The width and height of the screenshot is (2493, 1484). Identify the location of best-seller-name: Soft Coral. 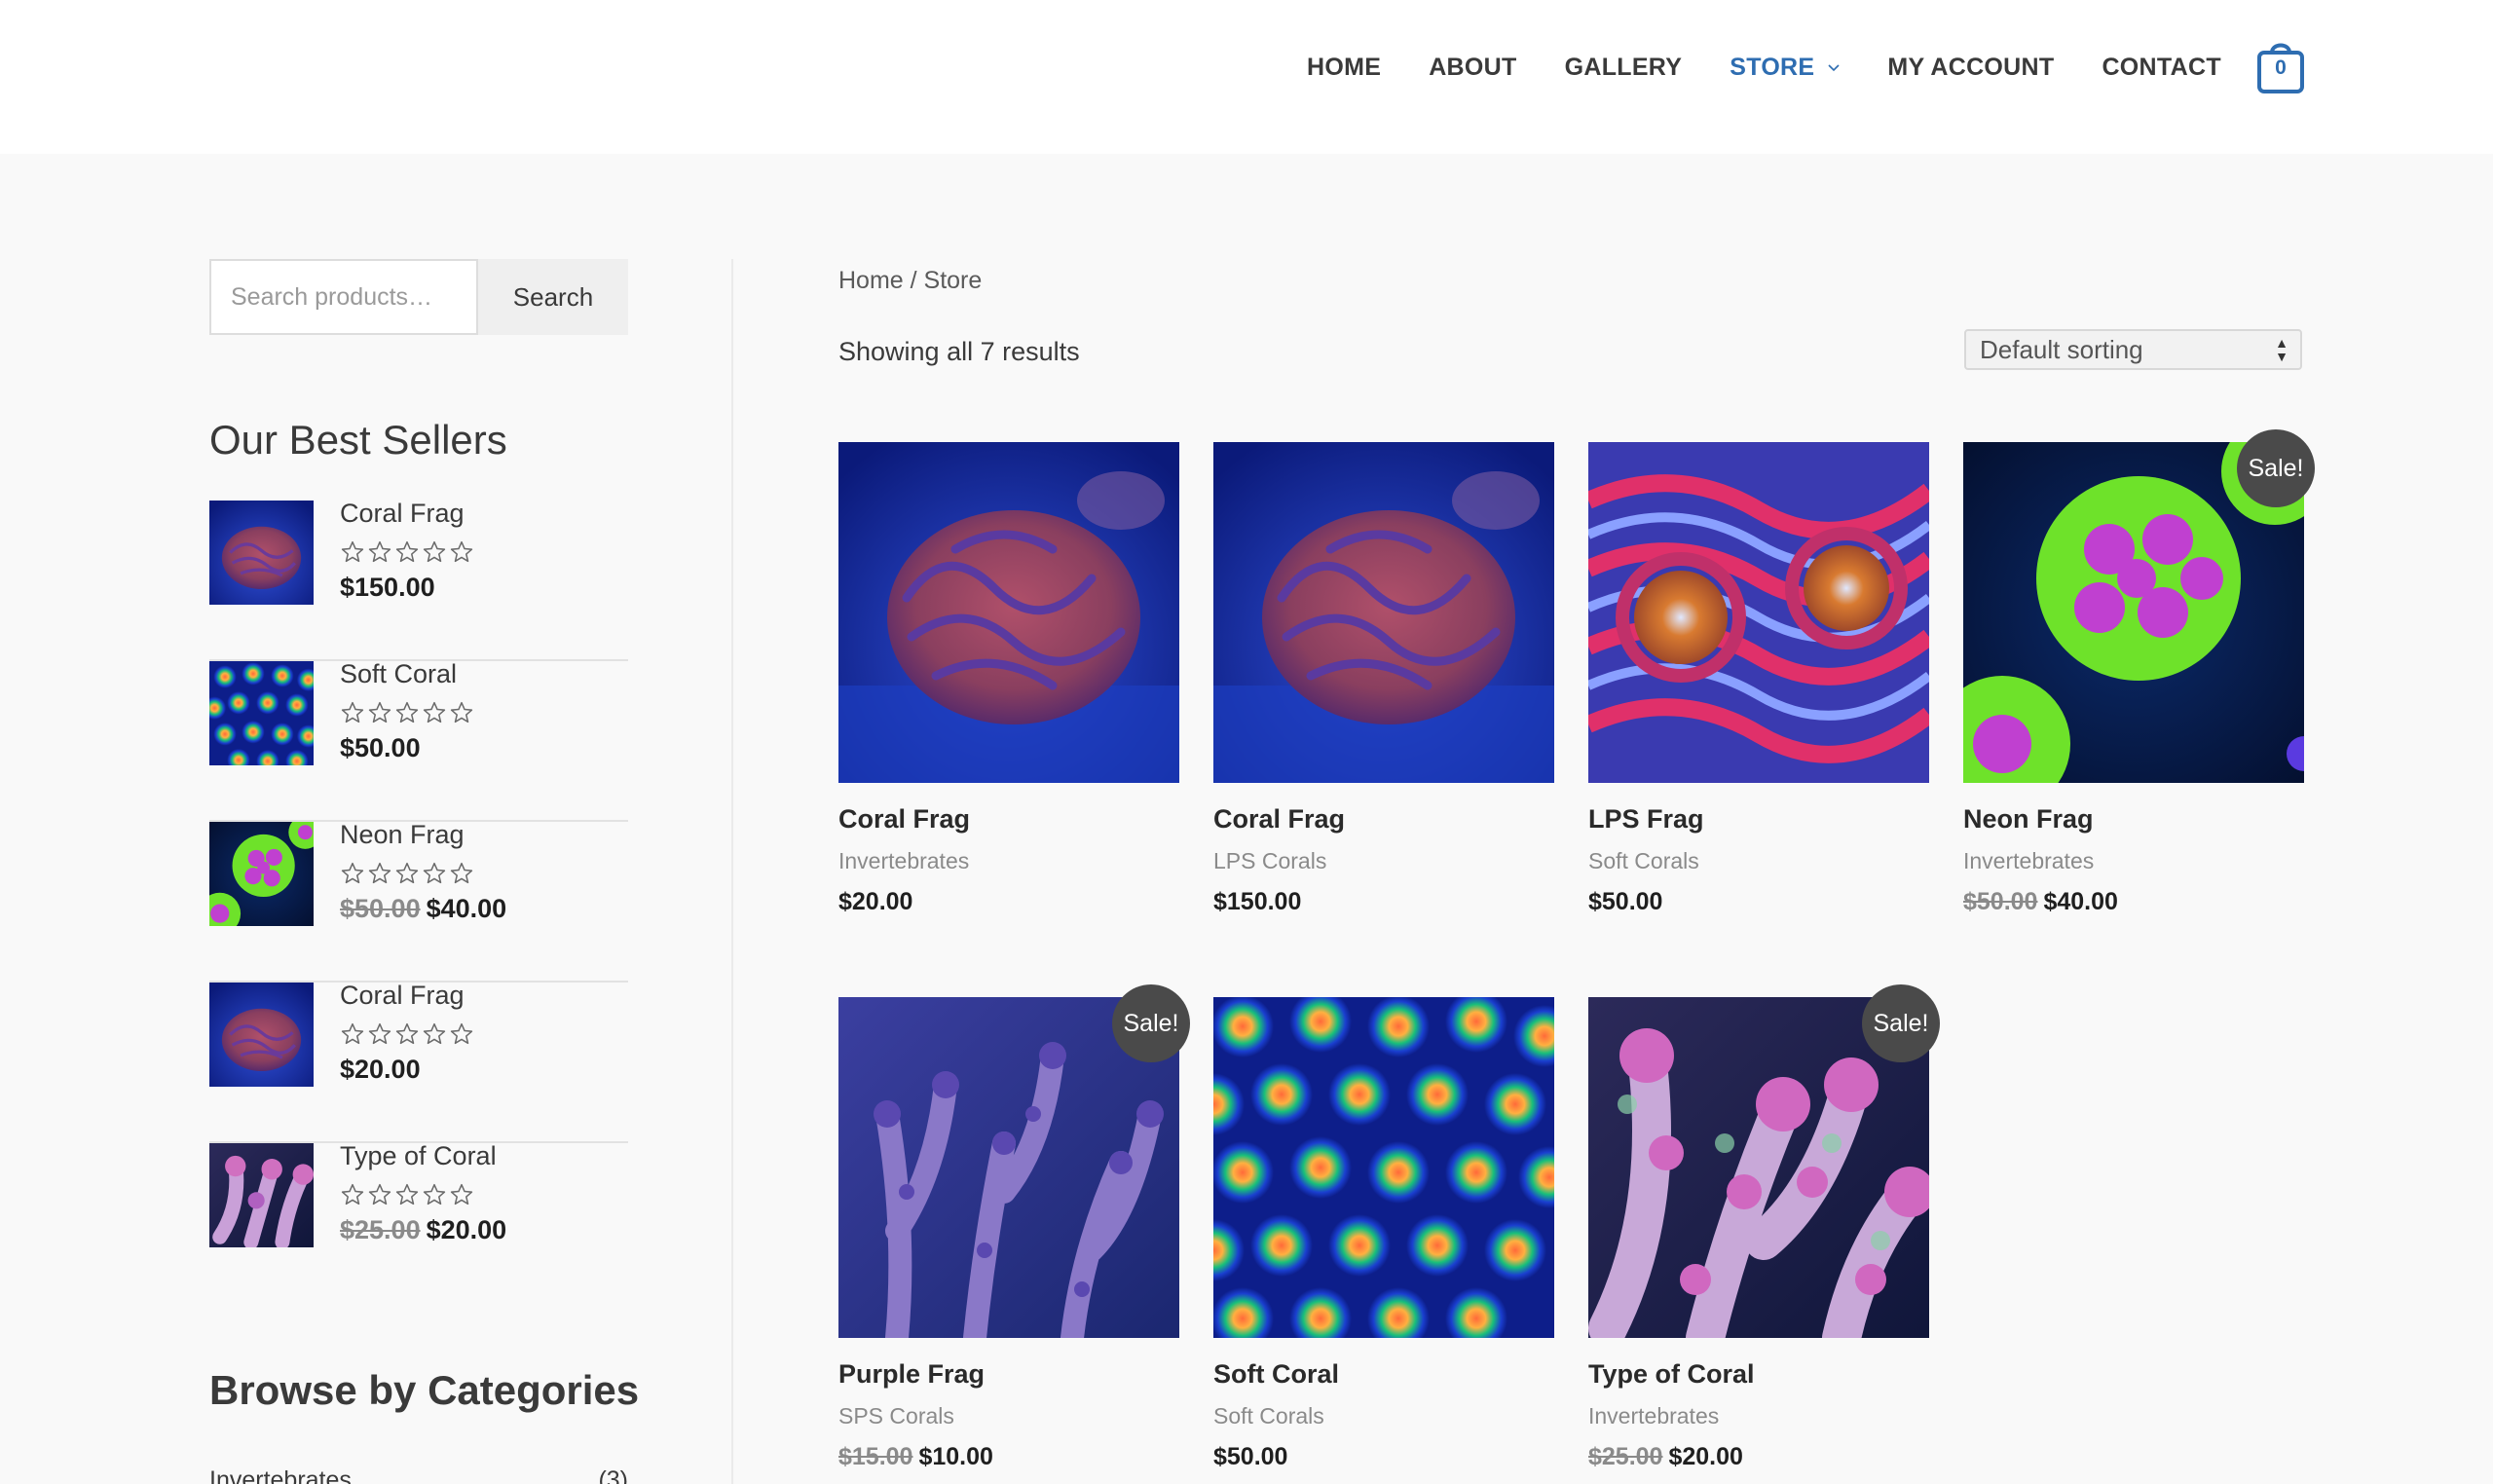
(408, 677).